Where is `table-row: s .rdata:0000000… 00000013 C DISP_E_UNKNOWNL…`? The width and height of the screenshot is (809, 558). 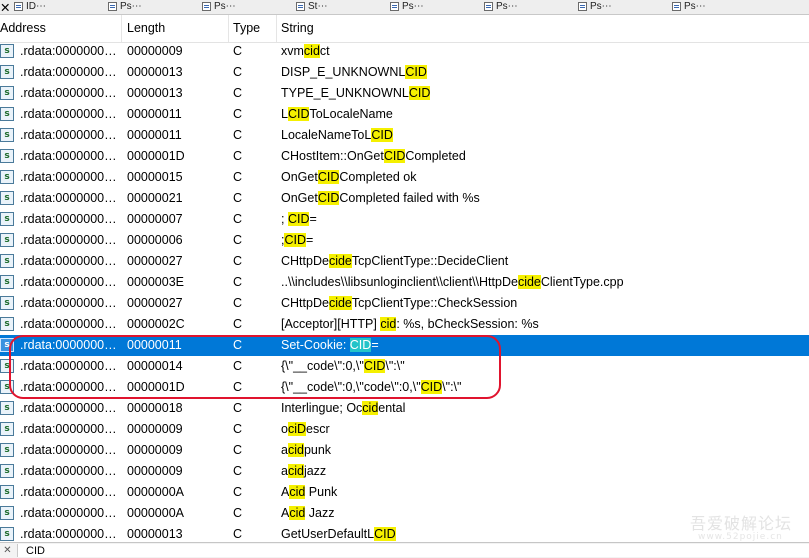
table-row: s .rdata:0000000… 00000013 C DISP_E_UNKNOWNL… is located at coordinates (404, 72).